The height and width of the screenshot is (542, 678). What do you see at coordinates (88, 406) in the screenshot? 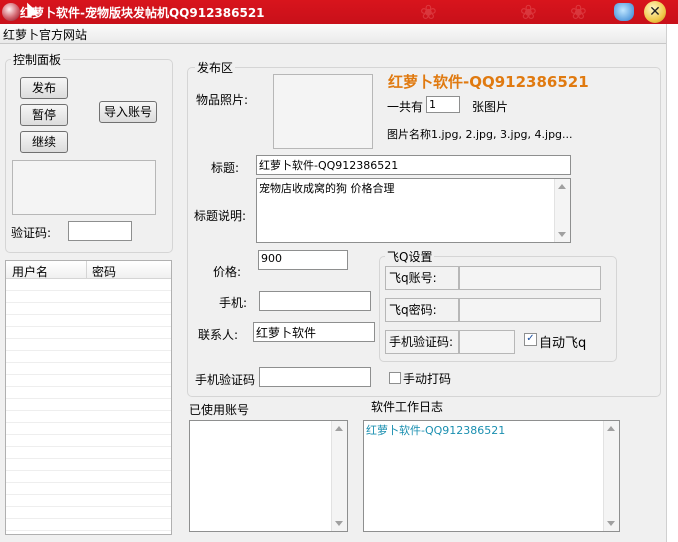
I see `table-body` at bounding box center [88, 406].